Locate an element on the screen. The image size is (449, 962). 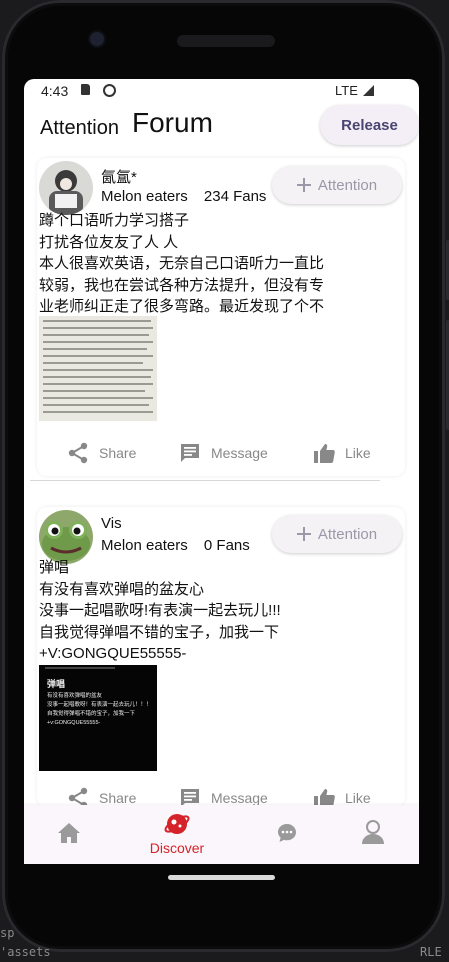
image-line: 没事一起唱歌呀！有表演一起去玩儿！！！ is located at coordinates (99, 705).